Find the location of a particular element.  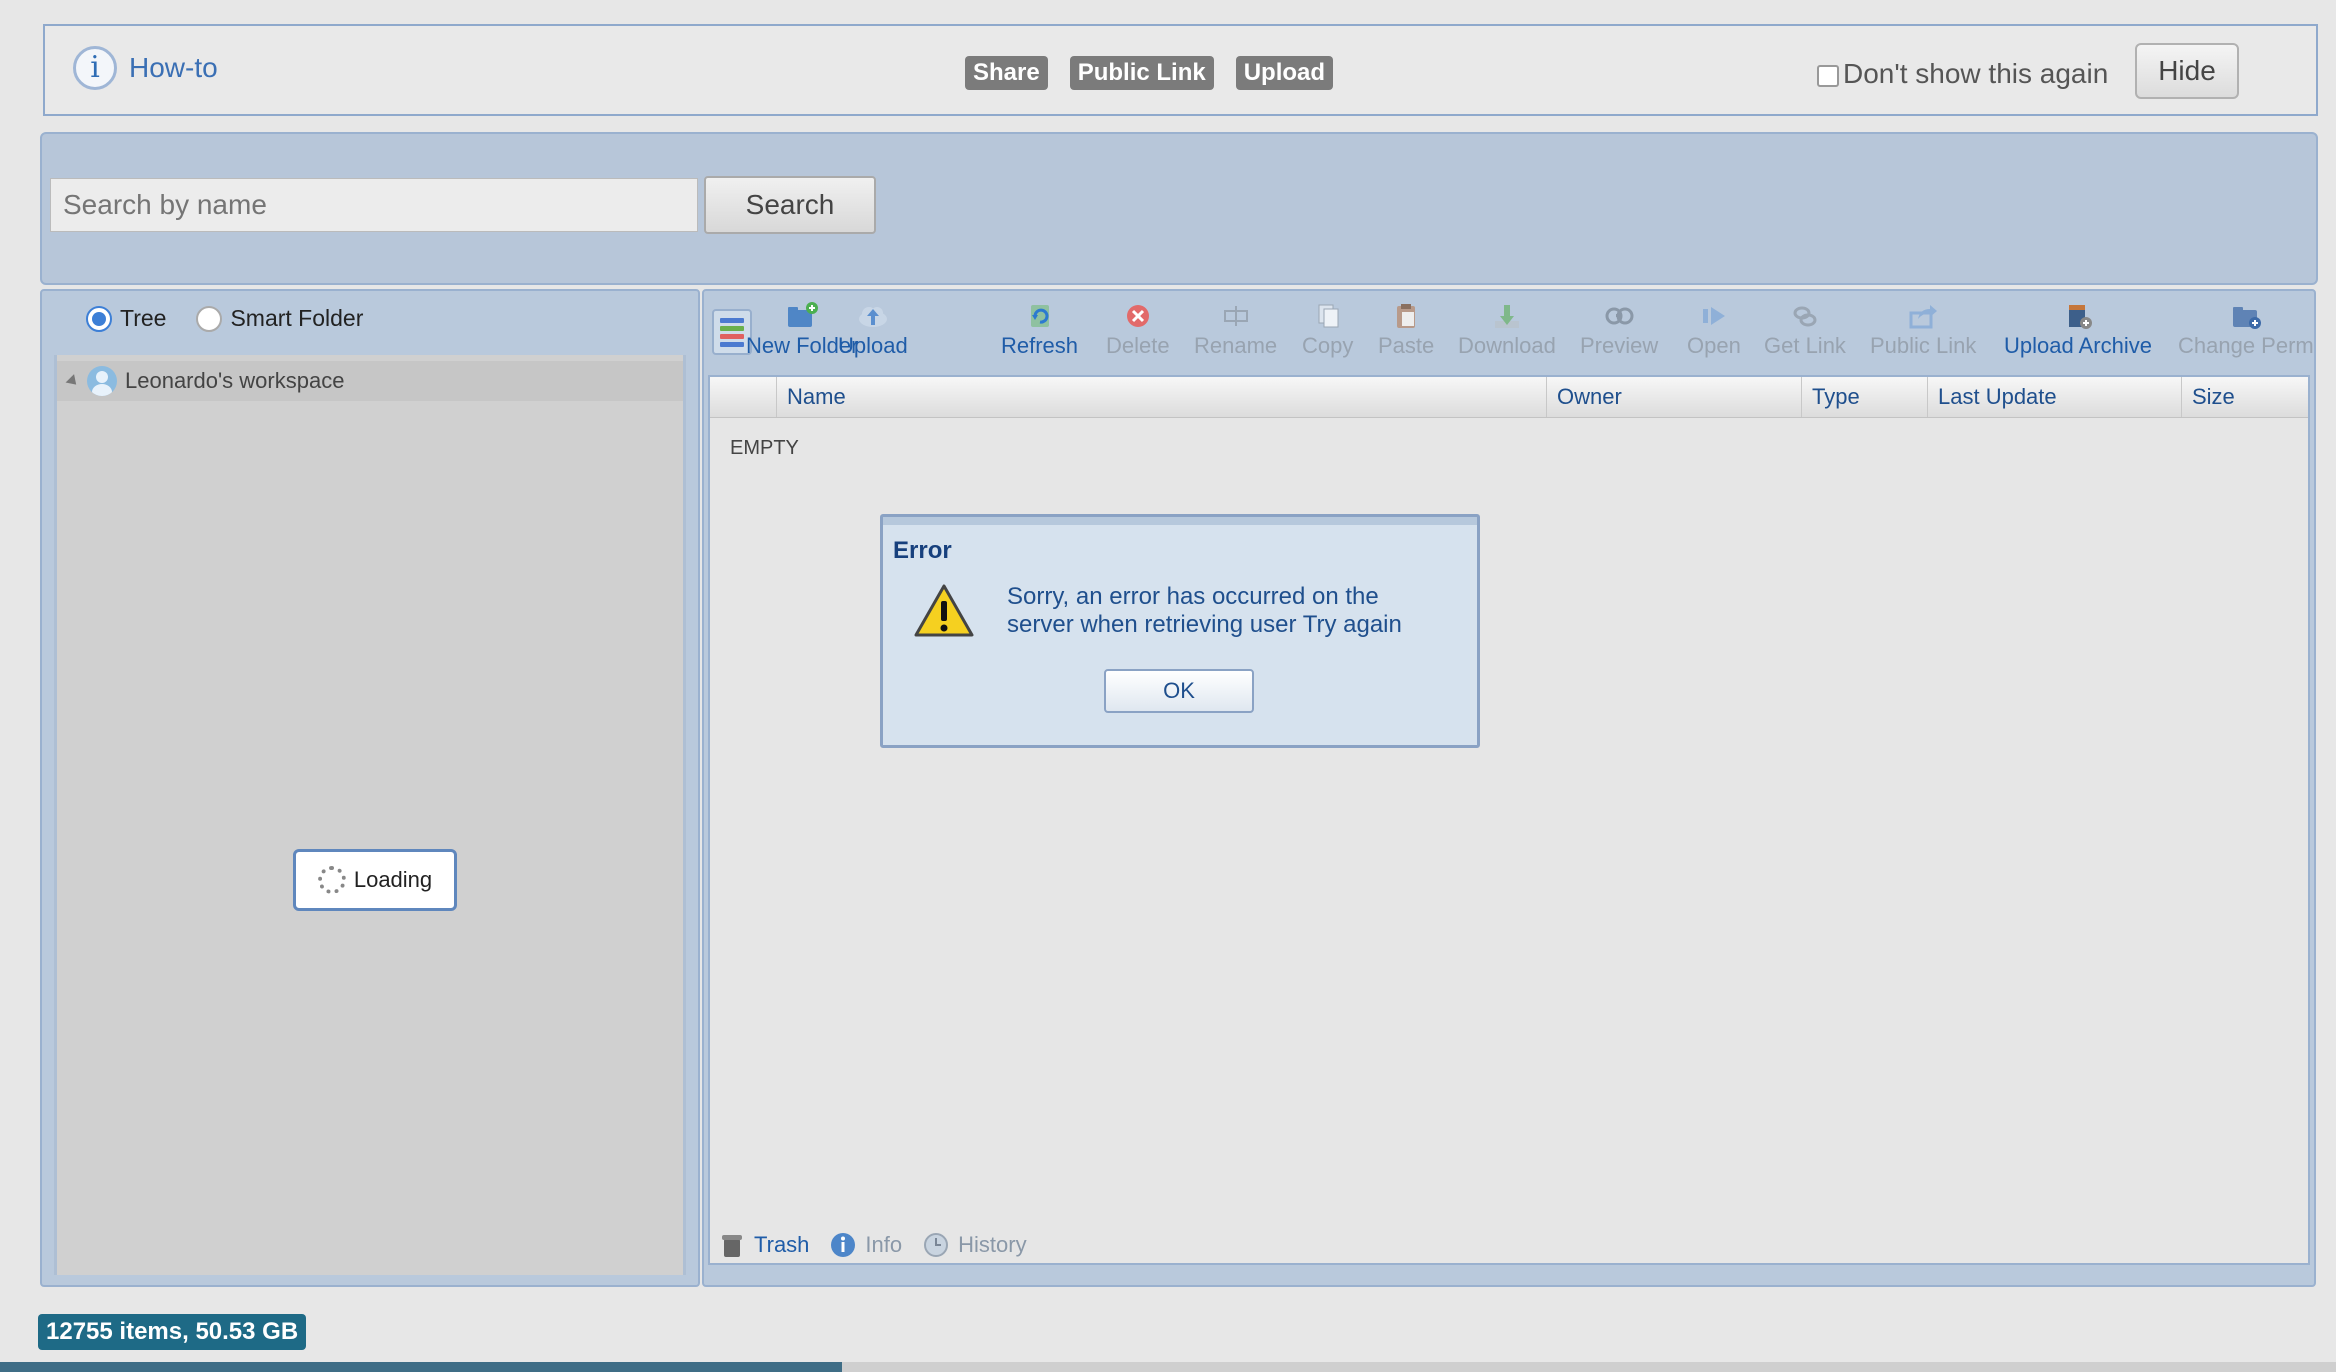

smart-folder-radio-label: Smart Folder is located at coordinates (297, 318).